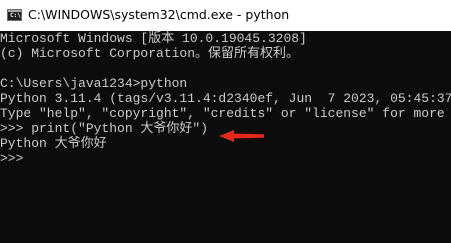 This screenshot has width=451, height=243. I want to click on red-arrow-icon, so click(241, 136).